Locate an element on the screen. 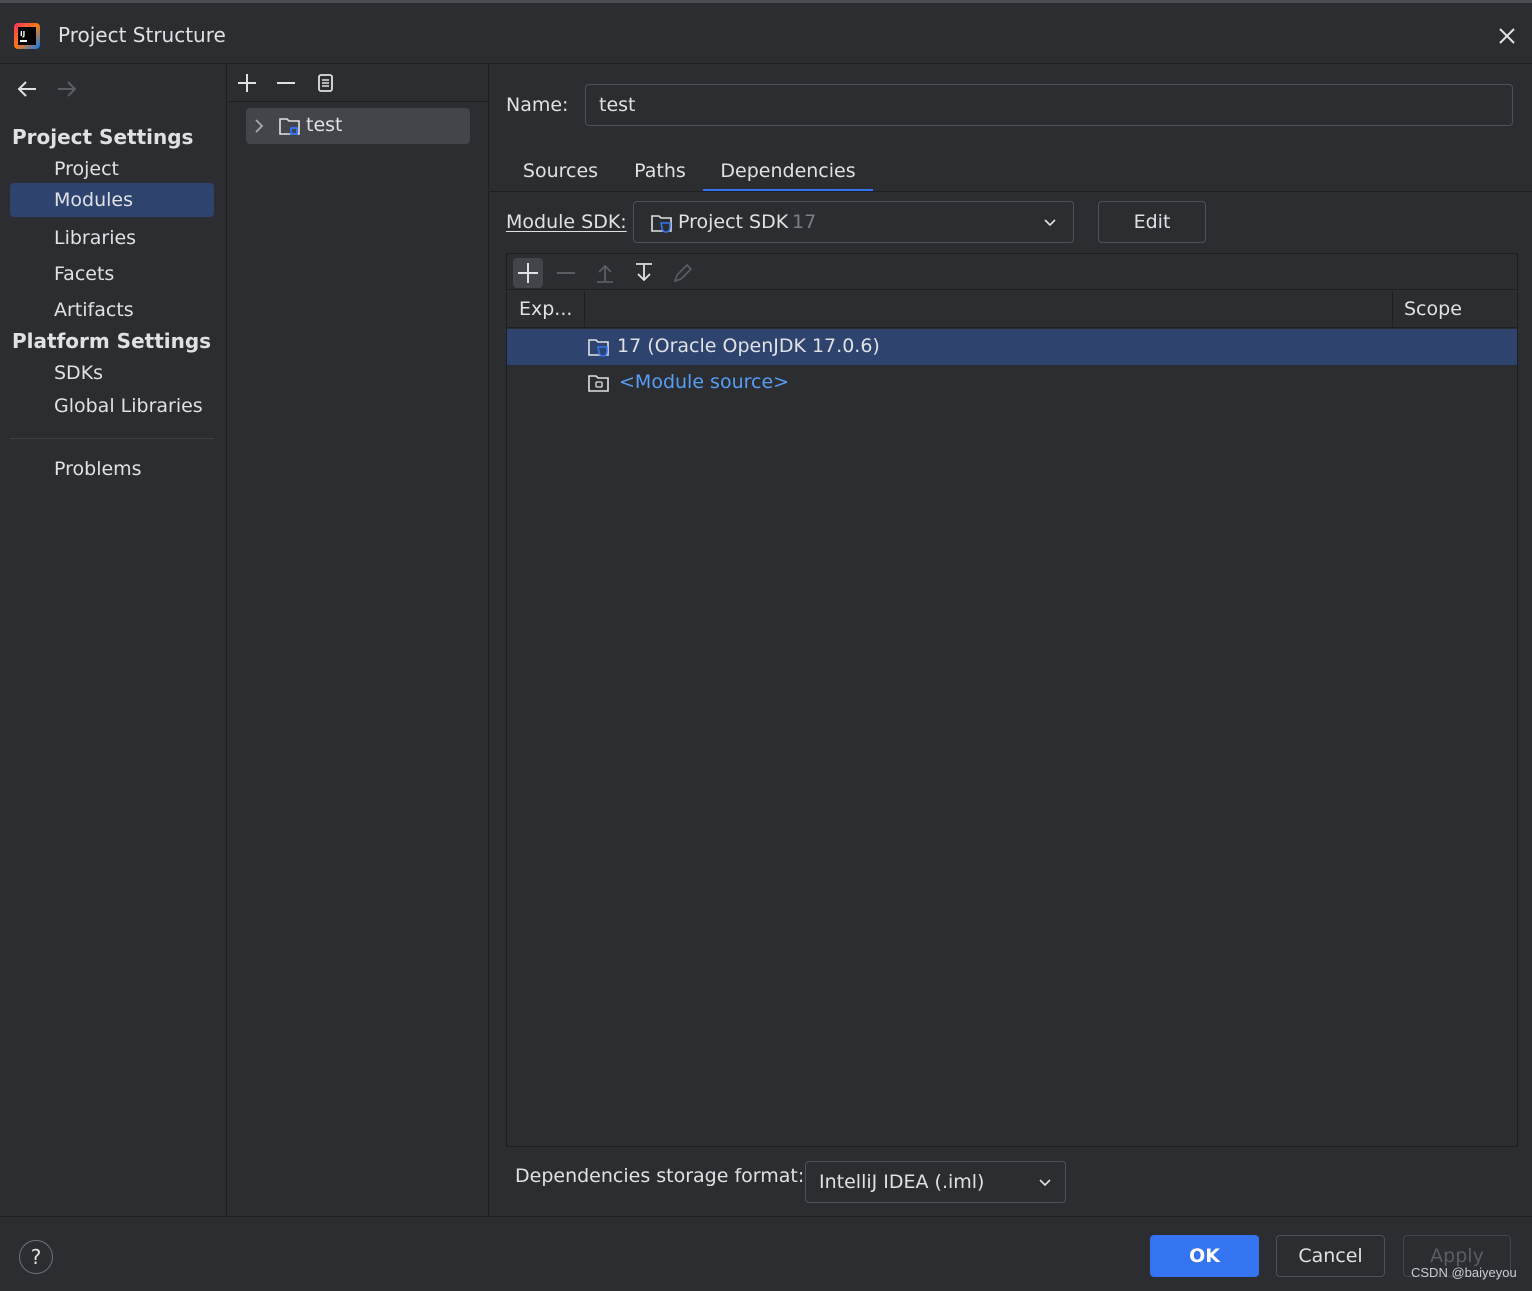 The image size is (1532, 1291). tab-dependencies: Dependencies is located at coordinates (788, 173).